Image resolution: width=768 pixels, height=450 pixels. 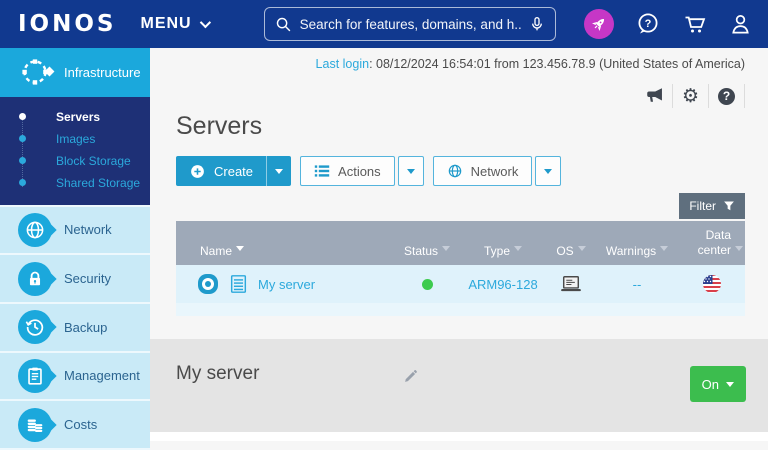 I want to click on search-input, so click(x=410, y=24).